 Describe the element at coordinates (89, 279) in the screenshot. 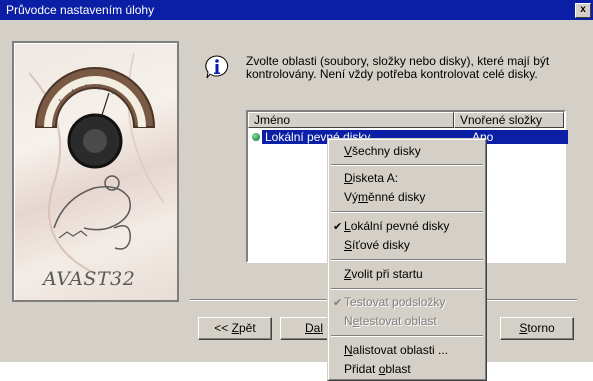

I see `logo-text: AVAST32` at that location.